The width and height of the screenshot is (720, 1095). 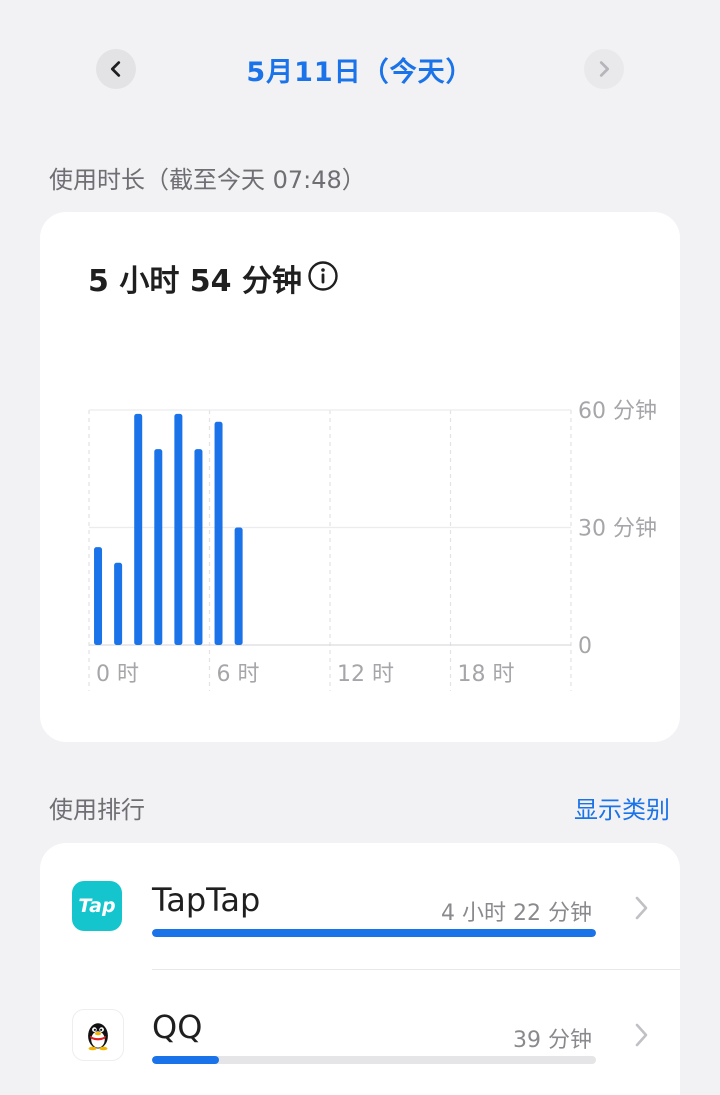 I want to click on y-tick-label: 0, so click(x=585, y=646).